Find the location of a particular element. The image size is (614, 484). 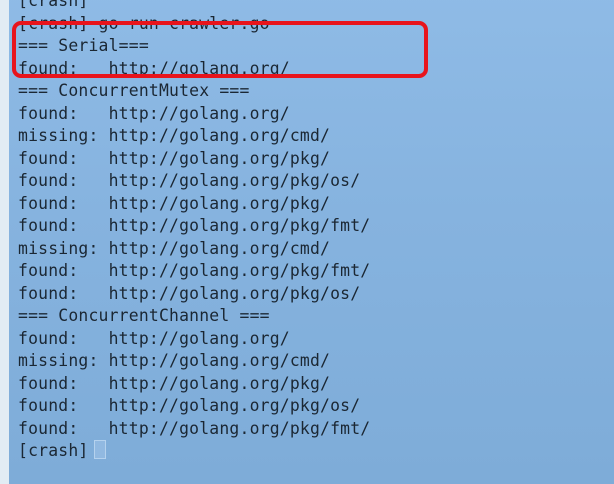

terminal-line-section-header: === ConcurrentChannel === is located at coordinates (144, 315).